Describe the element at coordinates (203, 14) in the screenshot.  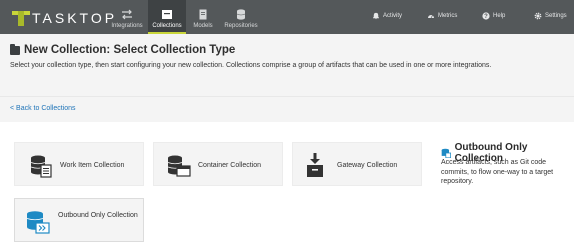
I see `document-icon` at that location.